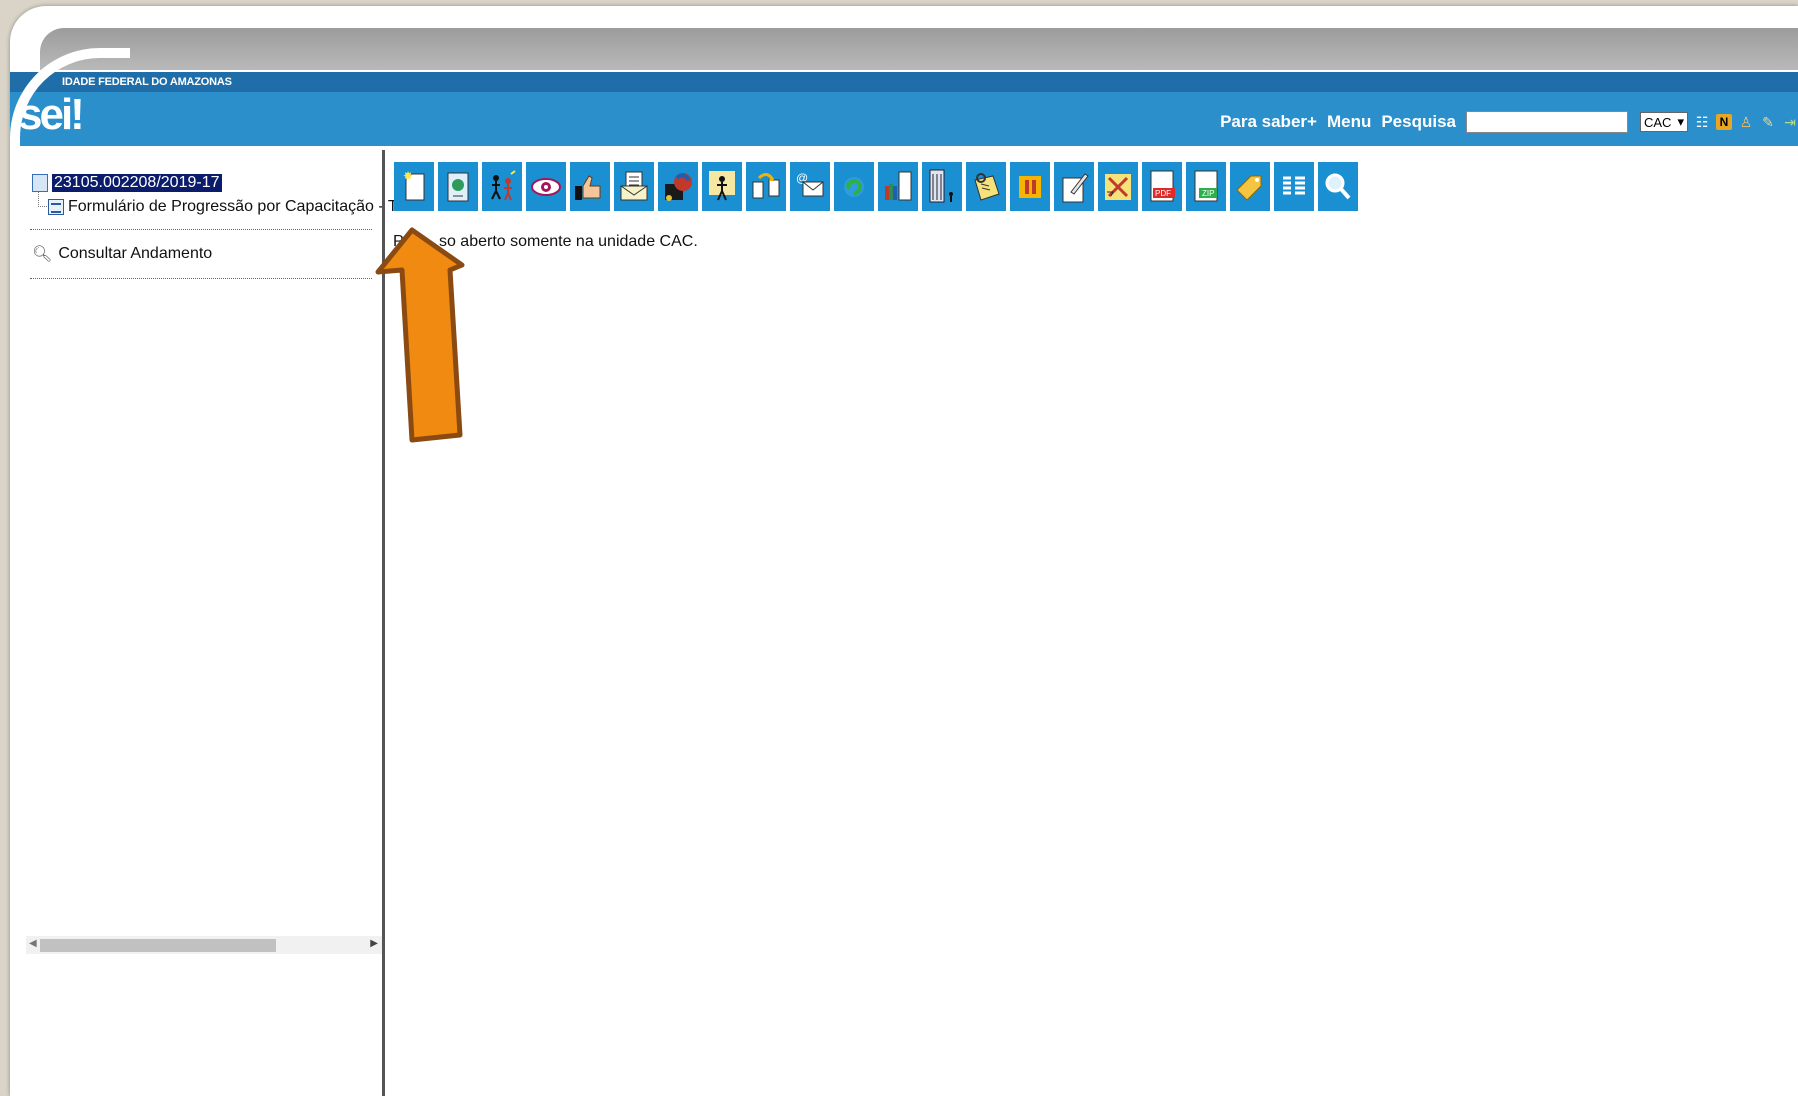  What do you see at coordinates (1338, 186) in the screenshot?
I see `search-icon` at bounding box center [1338, 186].